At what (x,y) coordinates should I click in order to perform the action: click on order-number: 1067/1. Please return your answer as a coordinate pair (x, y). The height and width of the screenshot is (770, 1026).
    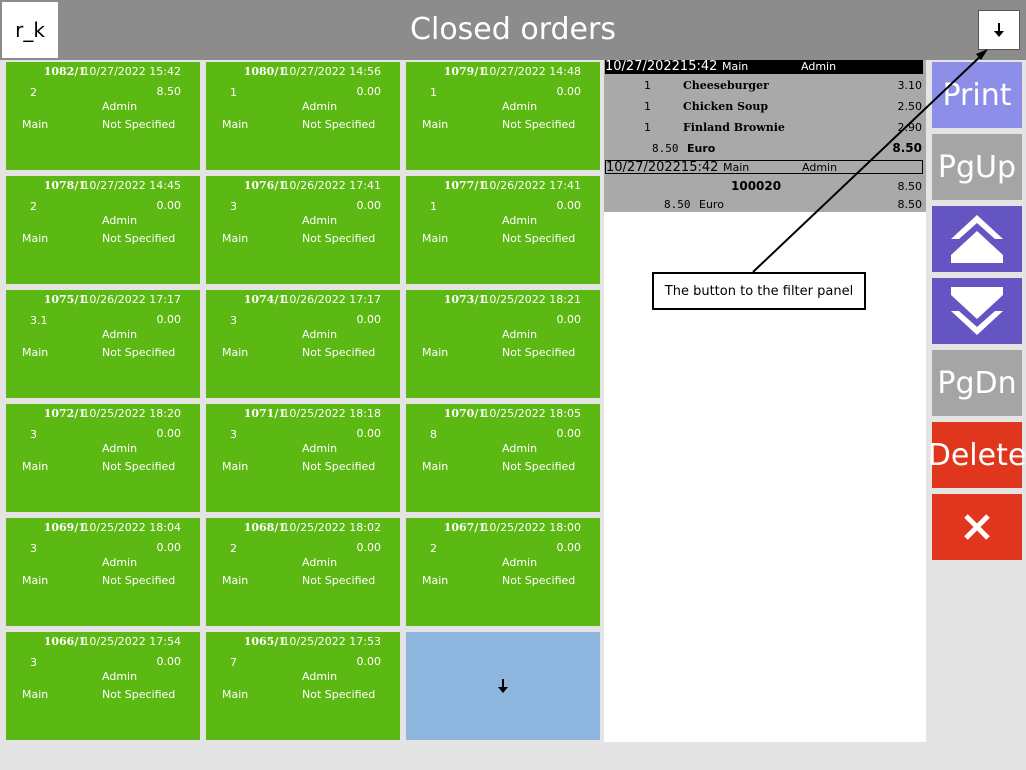
    Looking at the image, I should click on (464, 527).